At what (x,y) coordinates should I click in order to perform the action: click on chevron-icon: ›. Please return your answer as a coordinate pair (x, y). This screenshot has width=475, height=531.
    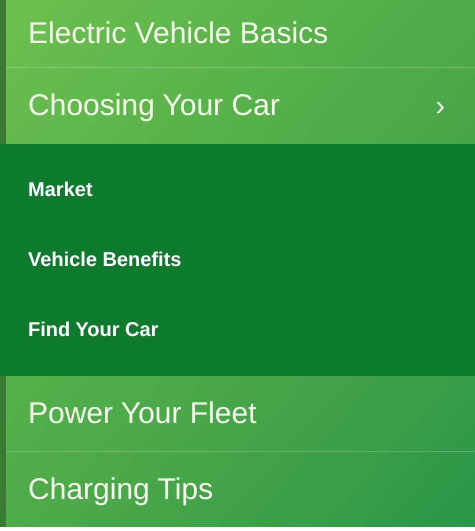
    Looking at the image, I should click on (440, 106).